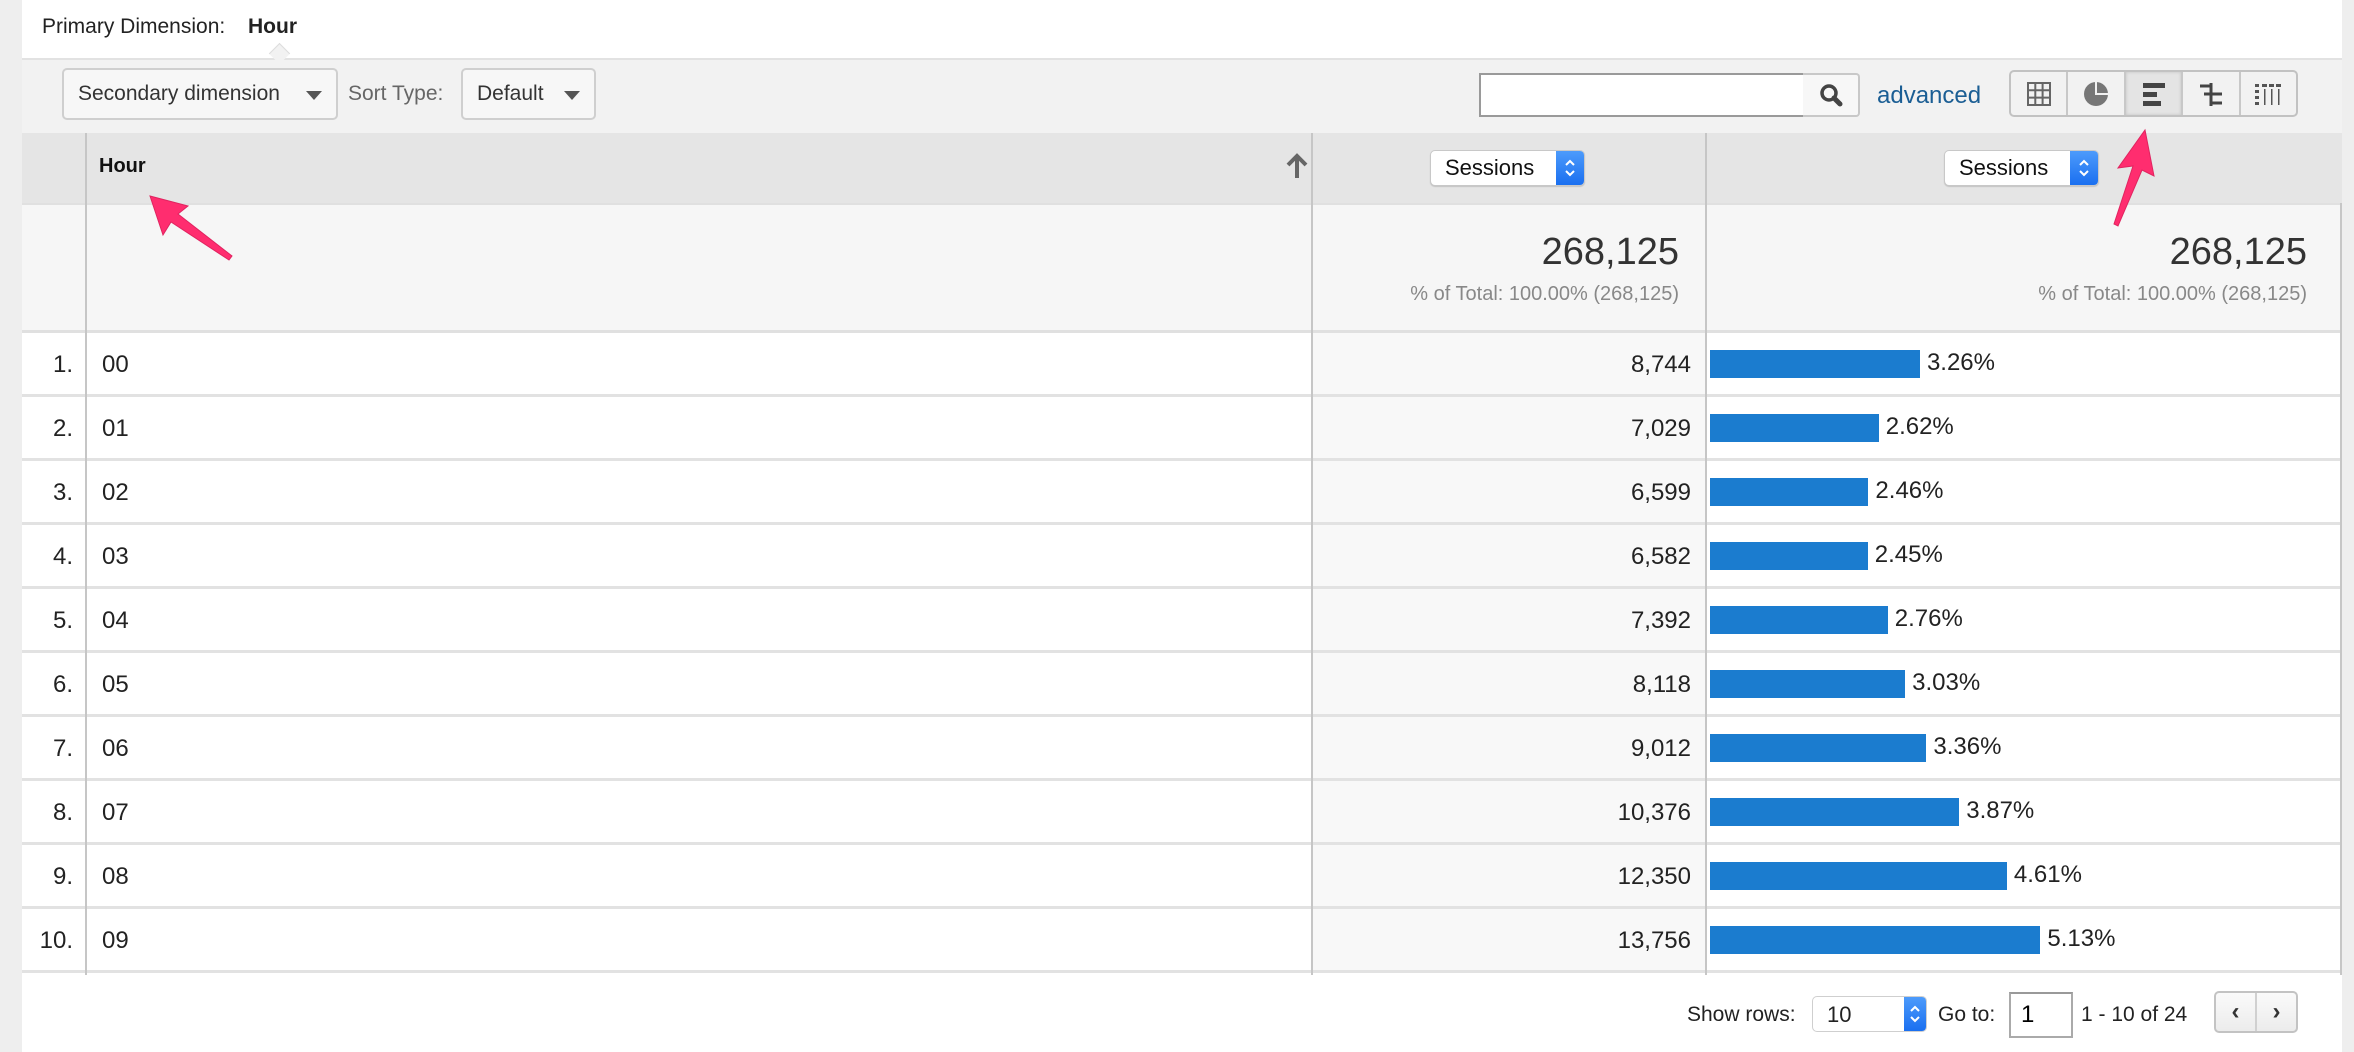  I want to click on metric-select-bar-sessions: Sessions, so click(2021, 168).